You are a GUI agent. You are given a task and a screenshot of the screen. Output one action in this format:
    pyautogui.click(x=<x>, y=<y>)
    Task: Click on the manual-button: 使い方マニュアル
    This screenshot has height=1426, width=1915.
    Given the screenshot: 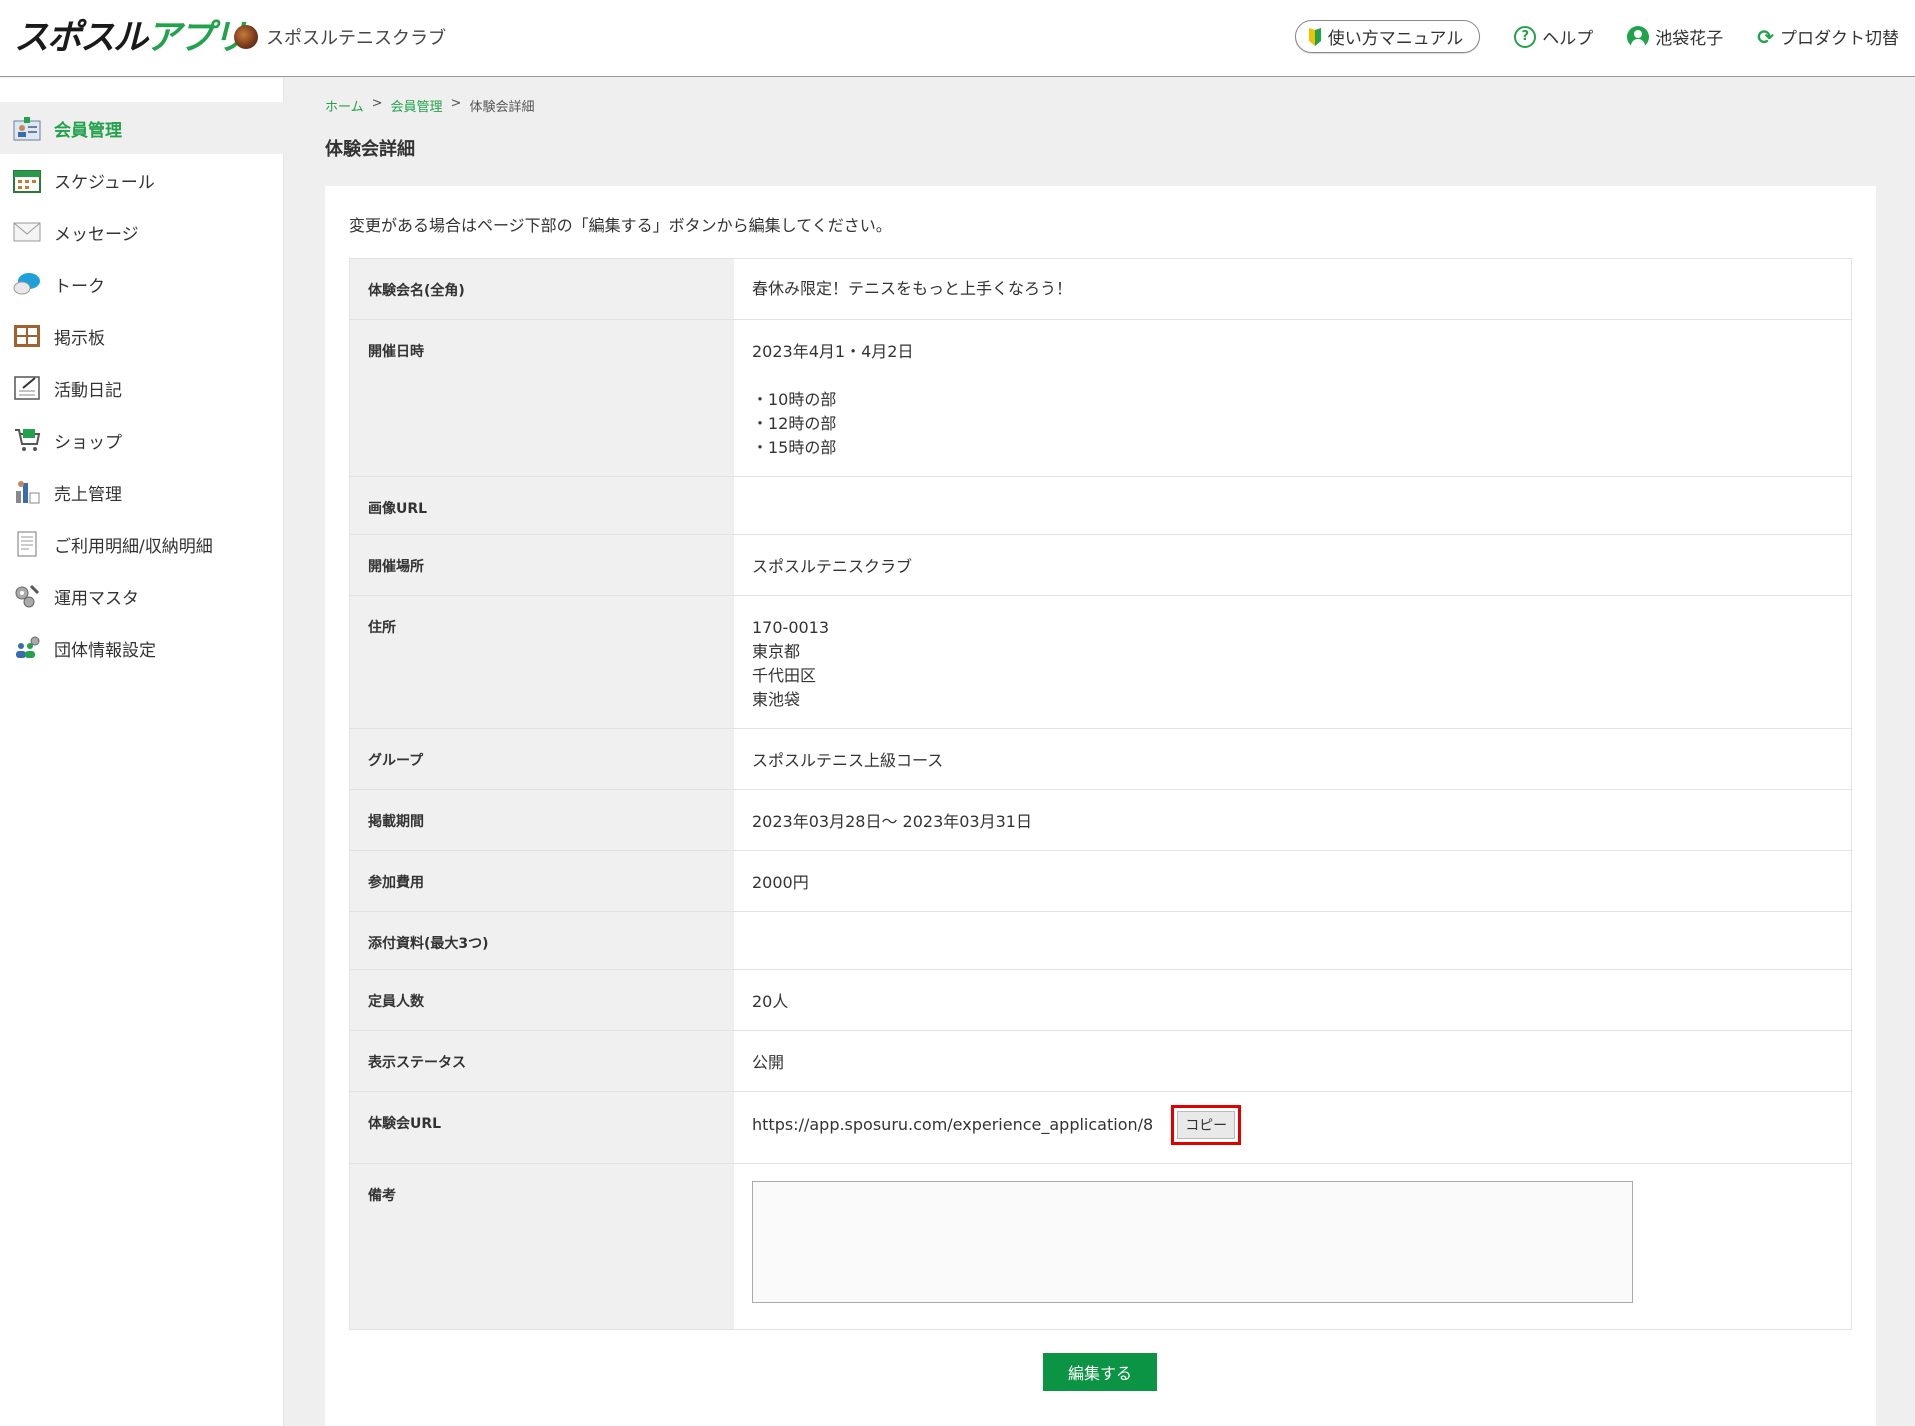 What is the action you would take?
    pyautogui.click(x=1387, y=36)
    